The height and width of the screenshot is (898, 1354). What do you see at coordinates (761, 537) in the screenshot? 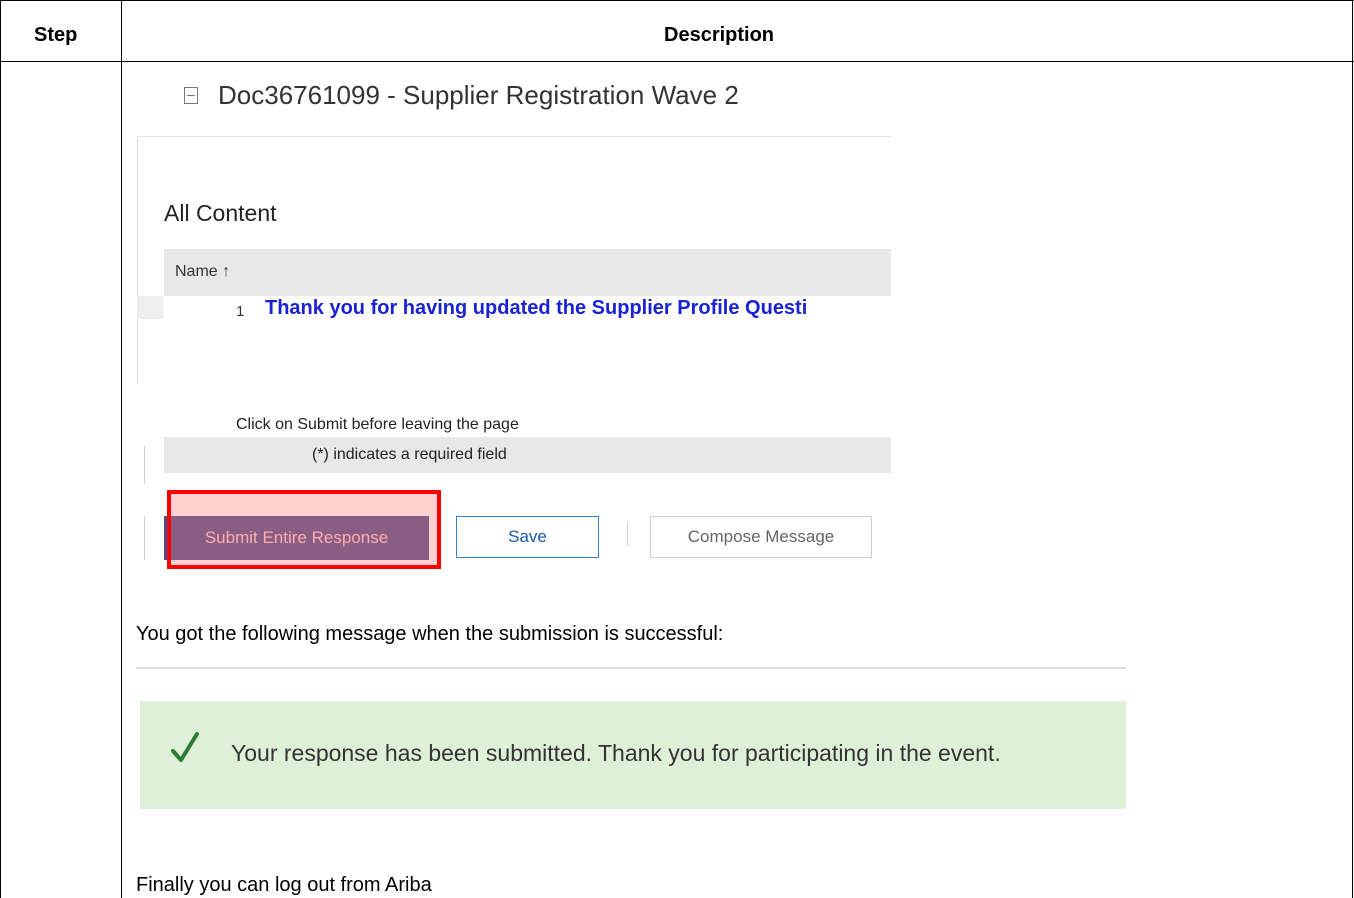
I see `compose-message-button: Compose Message` at bounding box center [761, 537].